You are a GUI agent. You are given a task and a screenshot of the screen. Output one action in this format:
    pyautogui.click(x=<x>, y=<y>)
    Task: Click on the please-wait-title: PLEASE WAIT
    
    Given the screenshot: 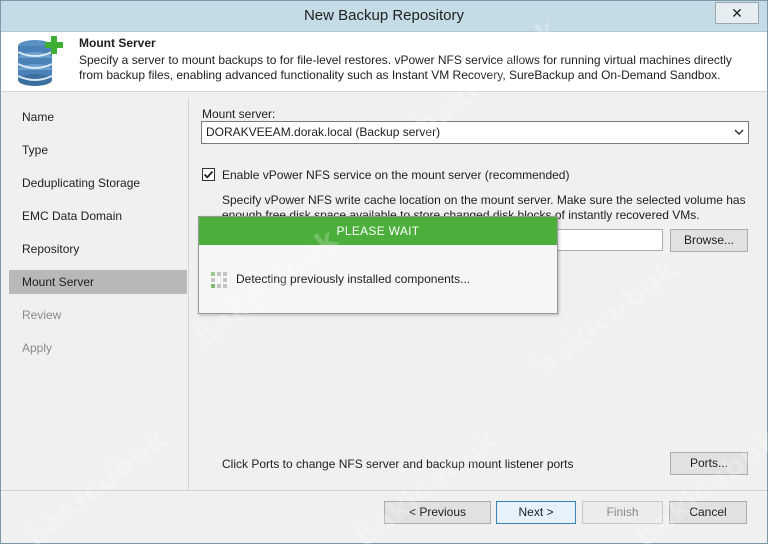 What is the action you would take?
    pyautogui.click(x=378, y=231)
    